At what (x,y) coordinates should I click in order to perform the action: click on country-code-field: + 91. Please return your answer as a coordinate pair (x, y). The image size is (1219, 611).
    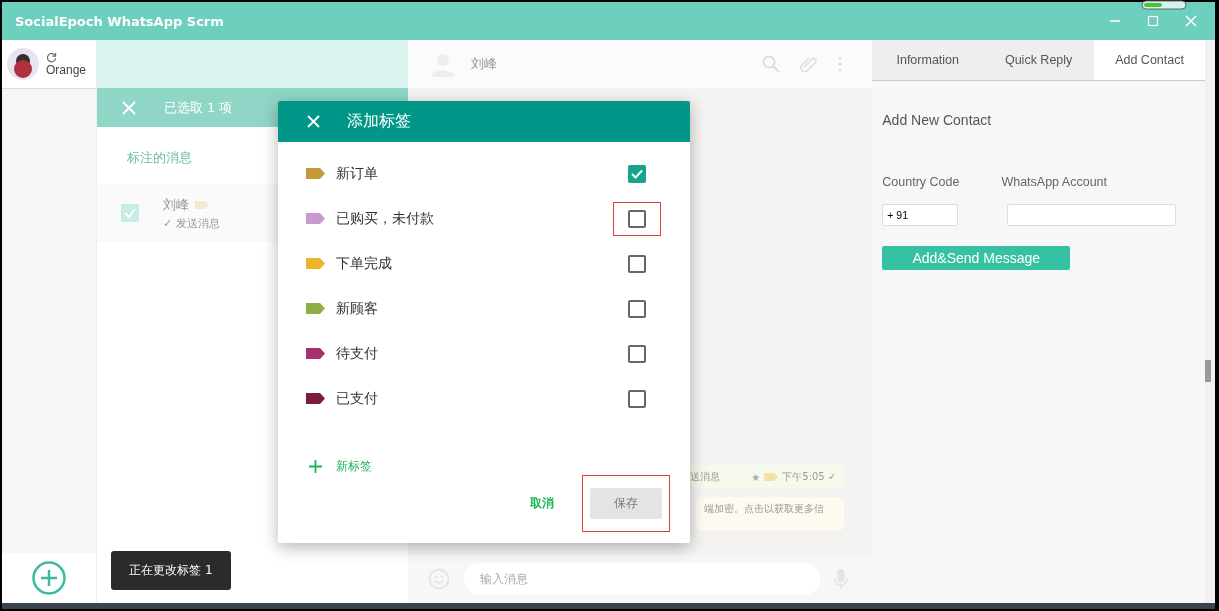
    Looking at the image, I should click on (920, 215).